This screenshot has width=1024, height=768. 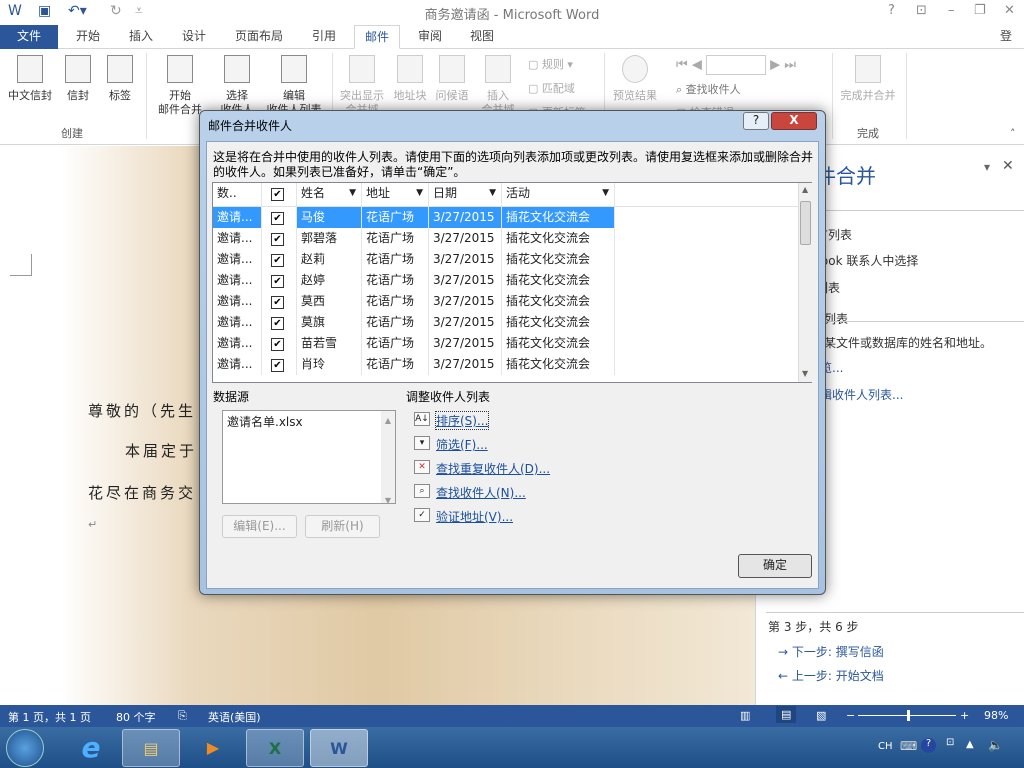 What do you see at coordinates (29, 37) in the screenshot?
I see `tab-file: 文件` at bounding box center [29, 37].